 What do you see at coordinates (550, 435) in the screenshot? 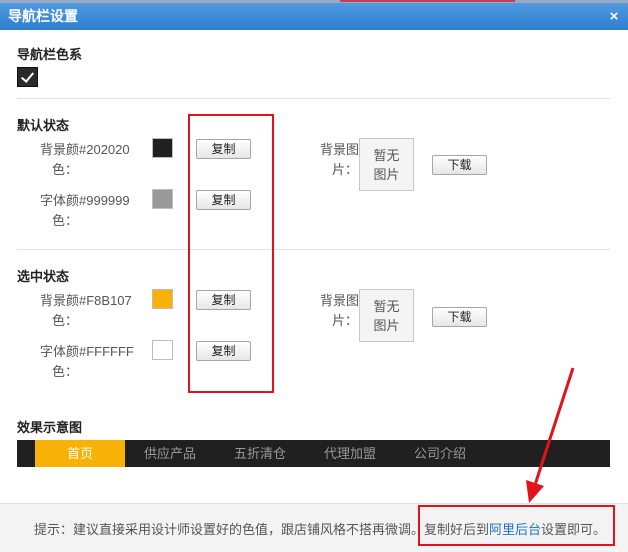
I see `annotation-arrow-icon` at bounding box center [550, 435].